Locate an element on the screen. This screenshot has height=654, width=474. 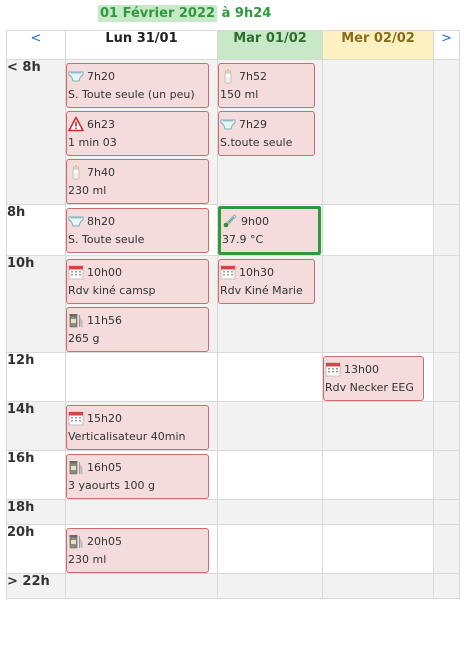
food-jar-icon is located at coordinates (76, 320).